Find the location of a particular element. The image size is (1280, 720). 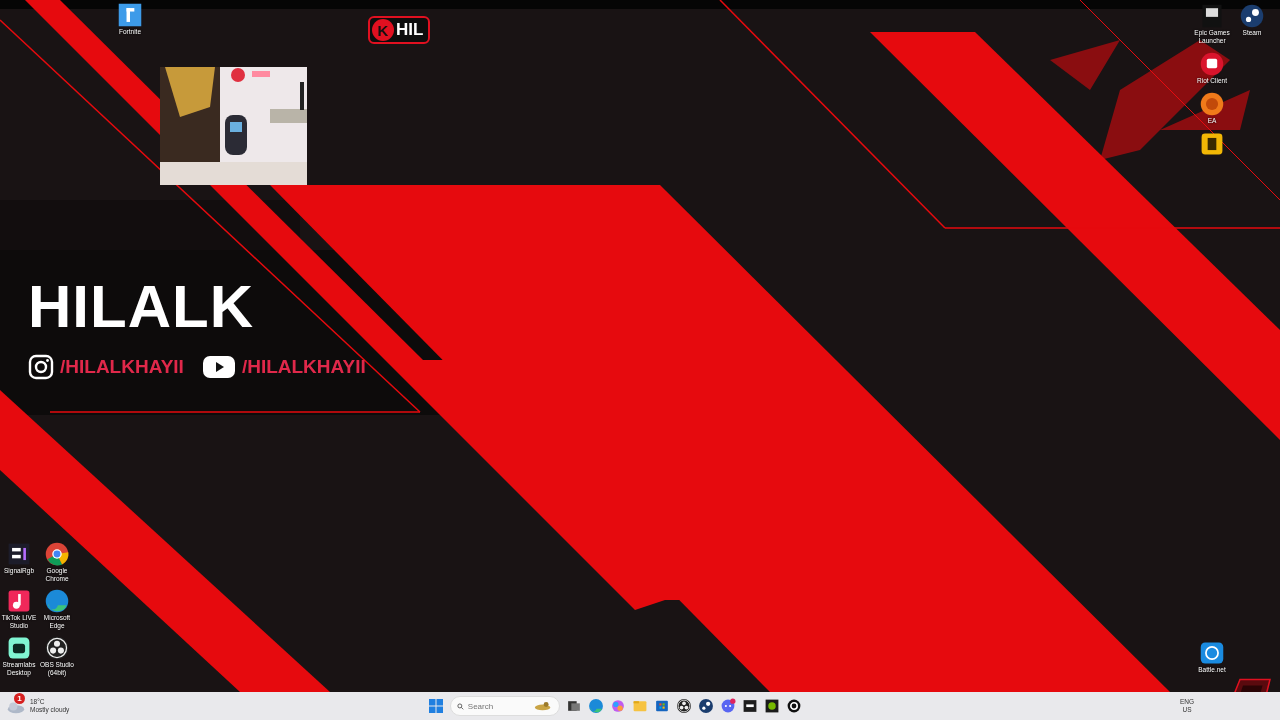

search-field: Search is located at coordinates (505, 706).